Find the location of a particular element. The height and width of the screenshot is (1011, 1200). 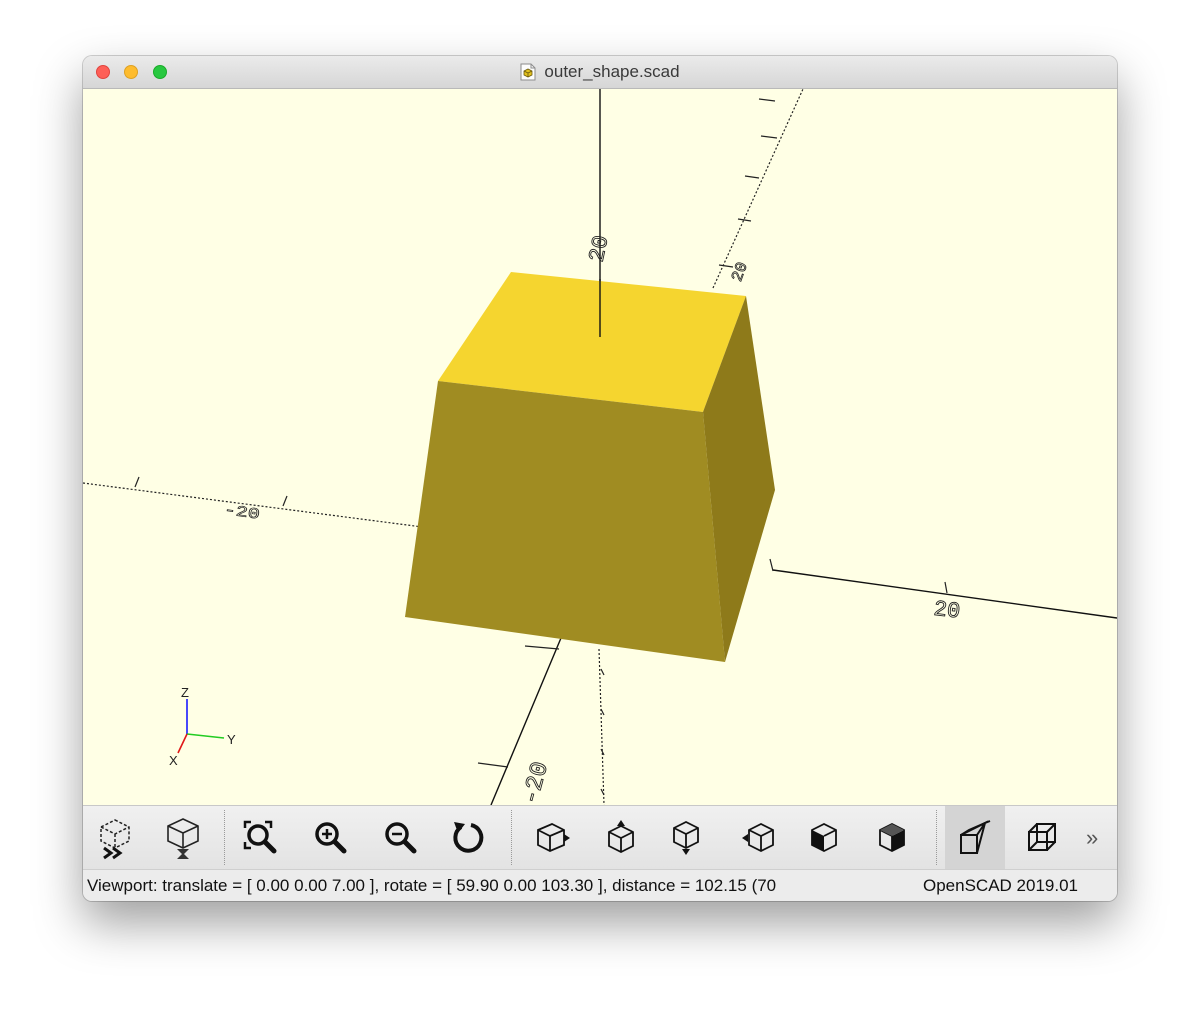

preview-button is located at coordinates (115, 837).